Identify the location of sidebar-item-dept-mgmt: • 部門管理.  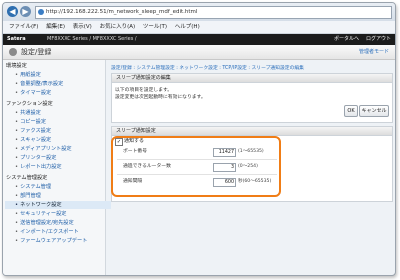
(28, 196).